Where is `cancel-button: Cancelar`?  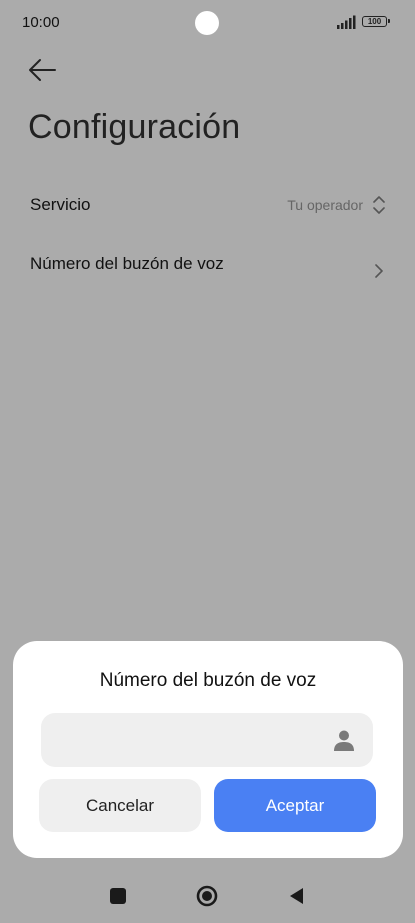
cancel-button: Cancelar is located at coordinates (120, 805).